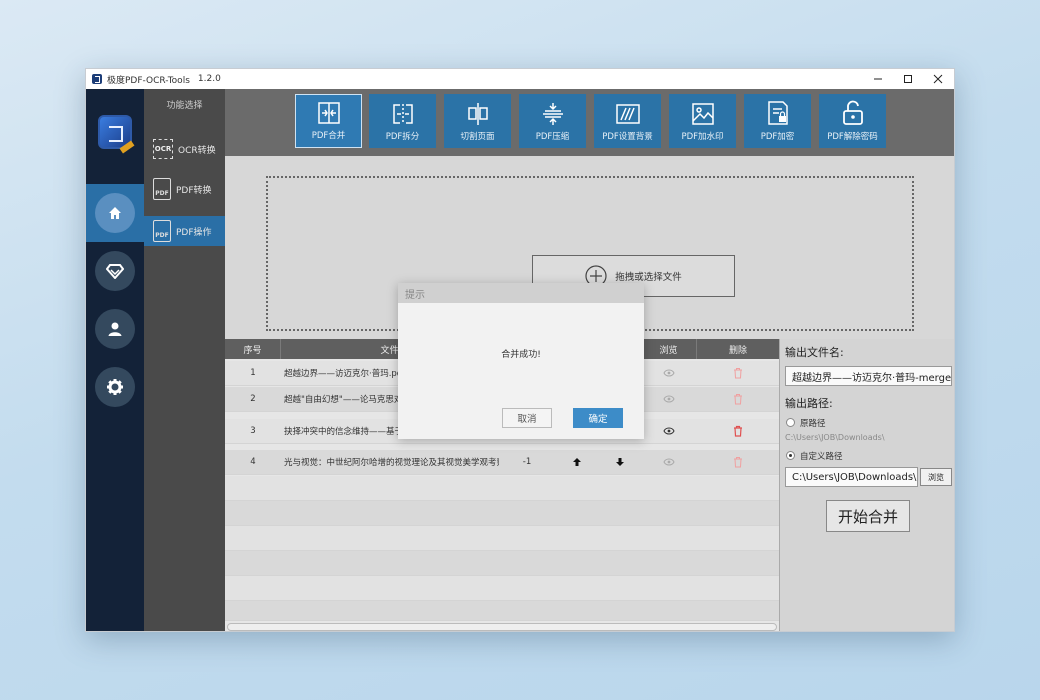  What do you see at coordinates (502, 462) in the screenshot?
I see `table-row: 4 光与视觉：中世纪阿尔哈增的视觉理论及其视觉美学观考察. -1` at bounding box center [502, 462].